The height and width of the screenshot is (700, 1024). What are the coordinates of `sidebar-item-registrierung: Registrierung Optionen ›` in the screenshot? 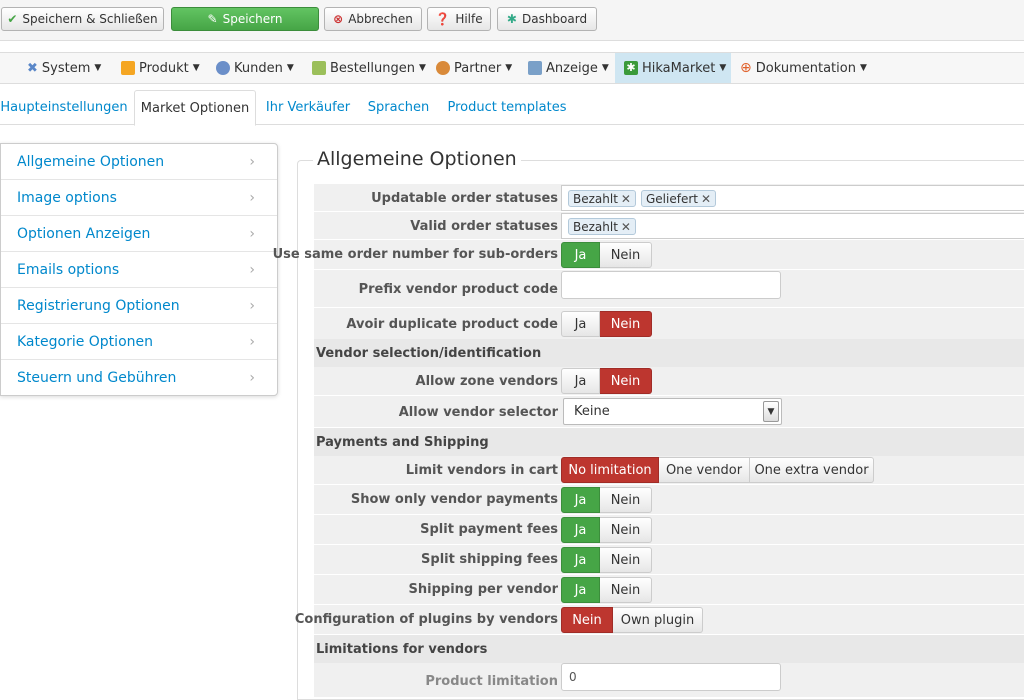 It's located at (139, 306).